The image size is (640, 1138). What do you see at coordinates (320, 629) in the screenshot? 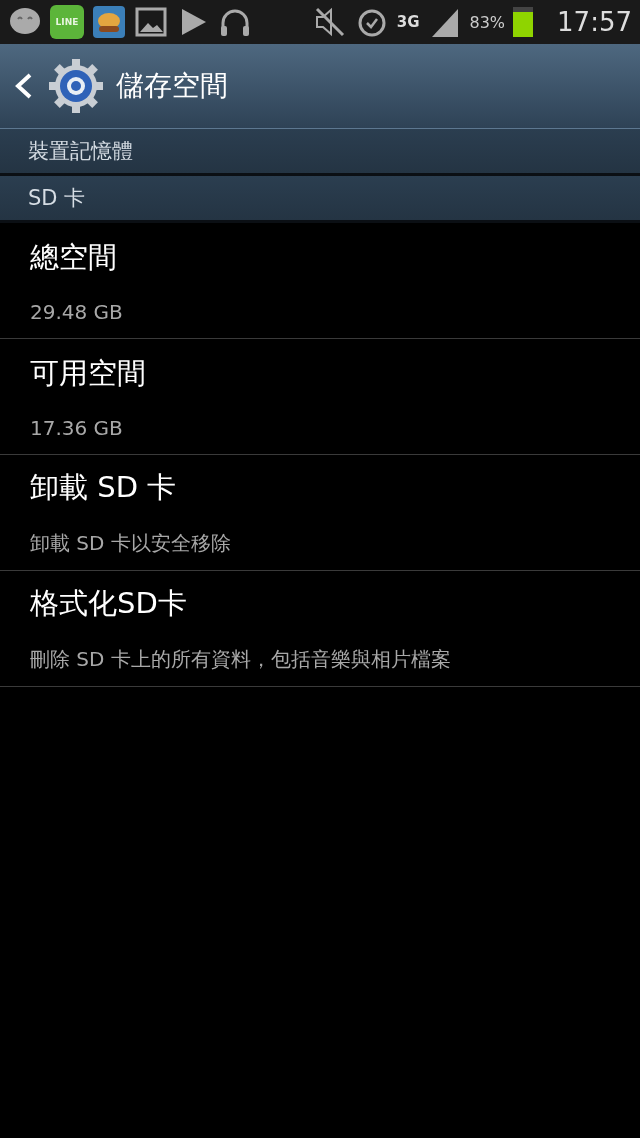
I see `settings-item: 格式化SD卡 刪除 SD 卡上的所有資料，包括音樂與相片檔案` at bounding box center [320, 629].